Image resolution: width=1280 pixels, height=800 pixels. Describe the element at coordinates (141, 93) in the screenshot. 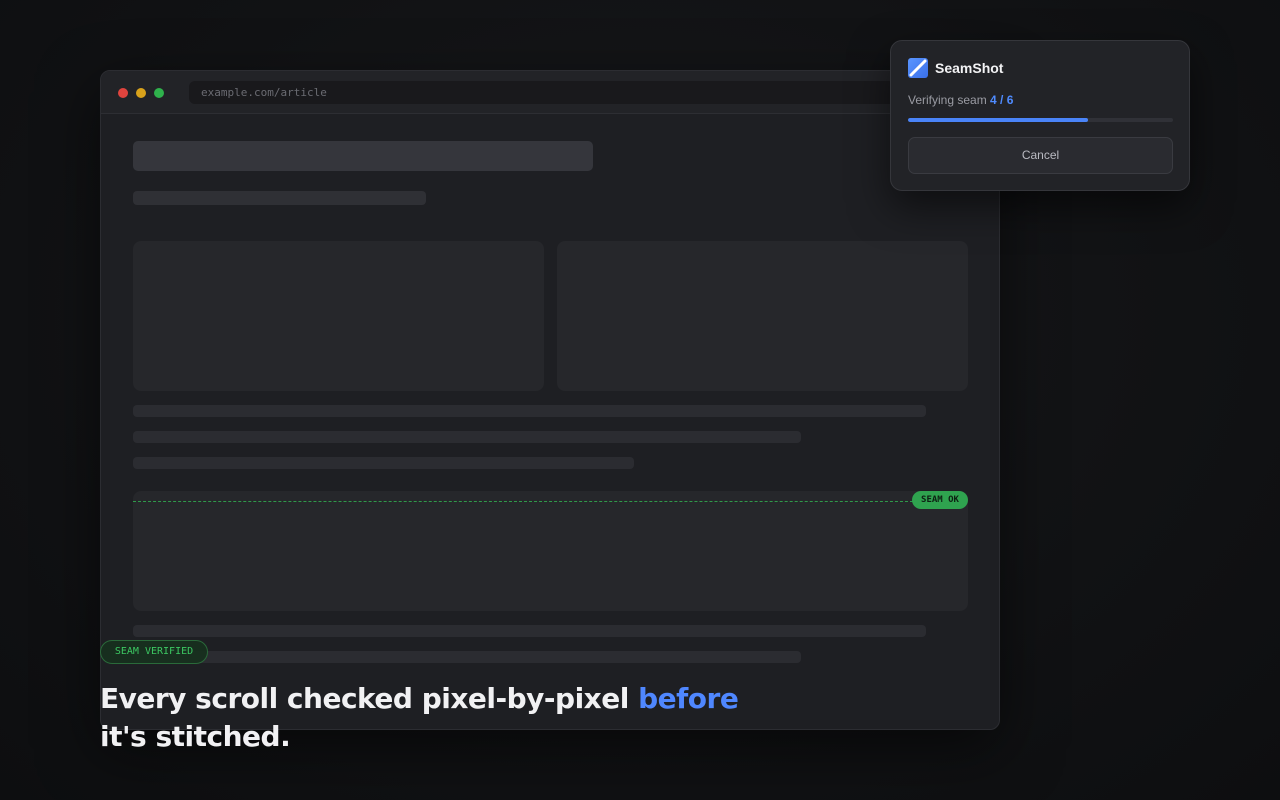

I see `minimize-window-button` at that location.